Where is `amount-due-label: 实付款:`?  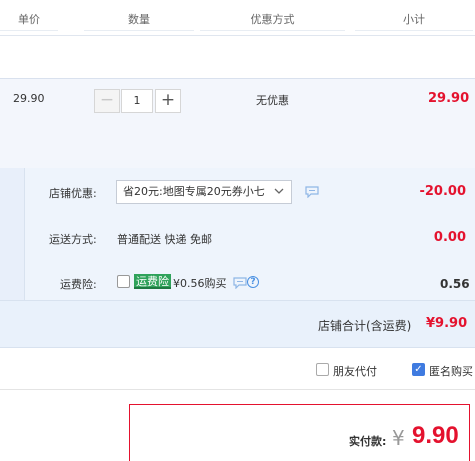 amount-due-label: 实付款: is located at coordinates (368, 441).